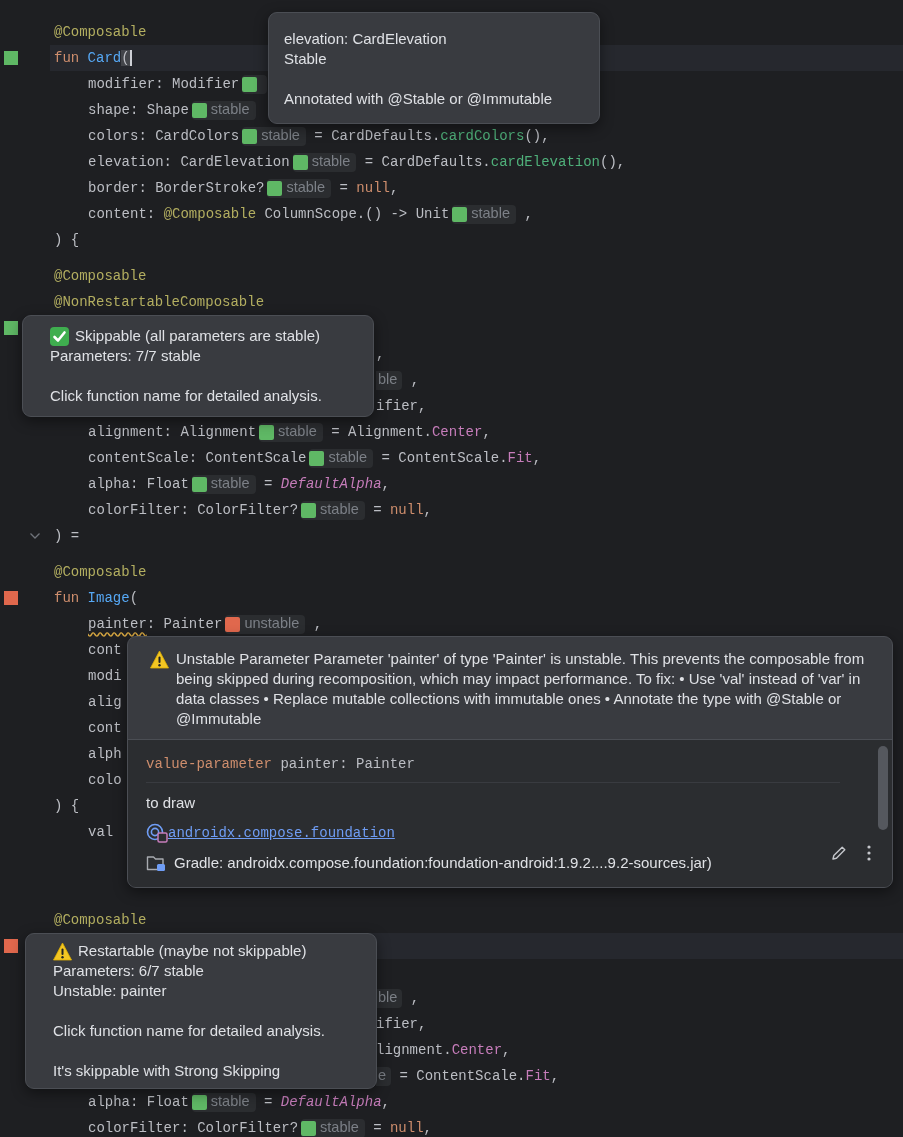 The width and height of the screenshot is (903, 1137). I want to click on code-text: val, so click(101, 832).